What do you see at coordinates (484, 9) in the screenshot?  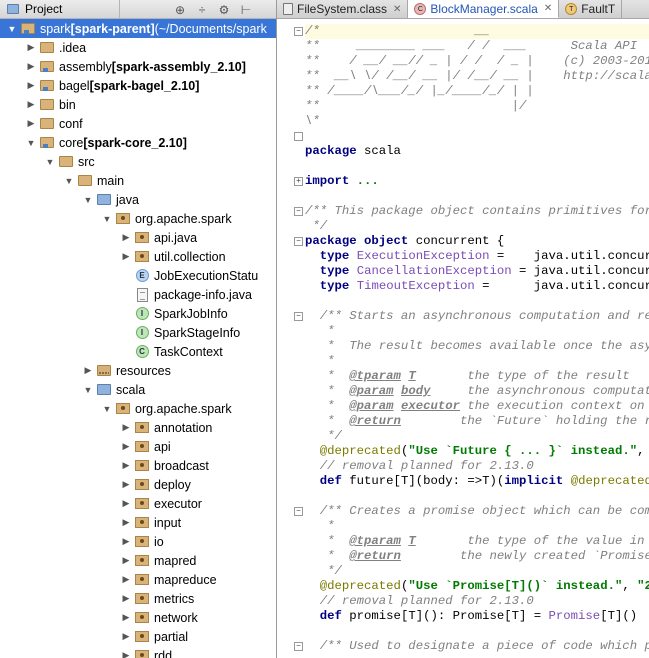 I see `editor-tab: C BlockManager.scala ✕` at bounding box center [484, 9].